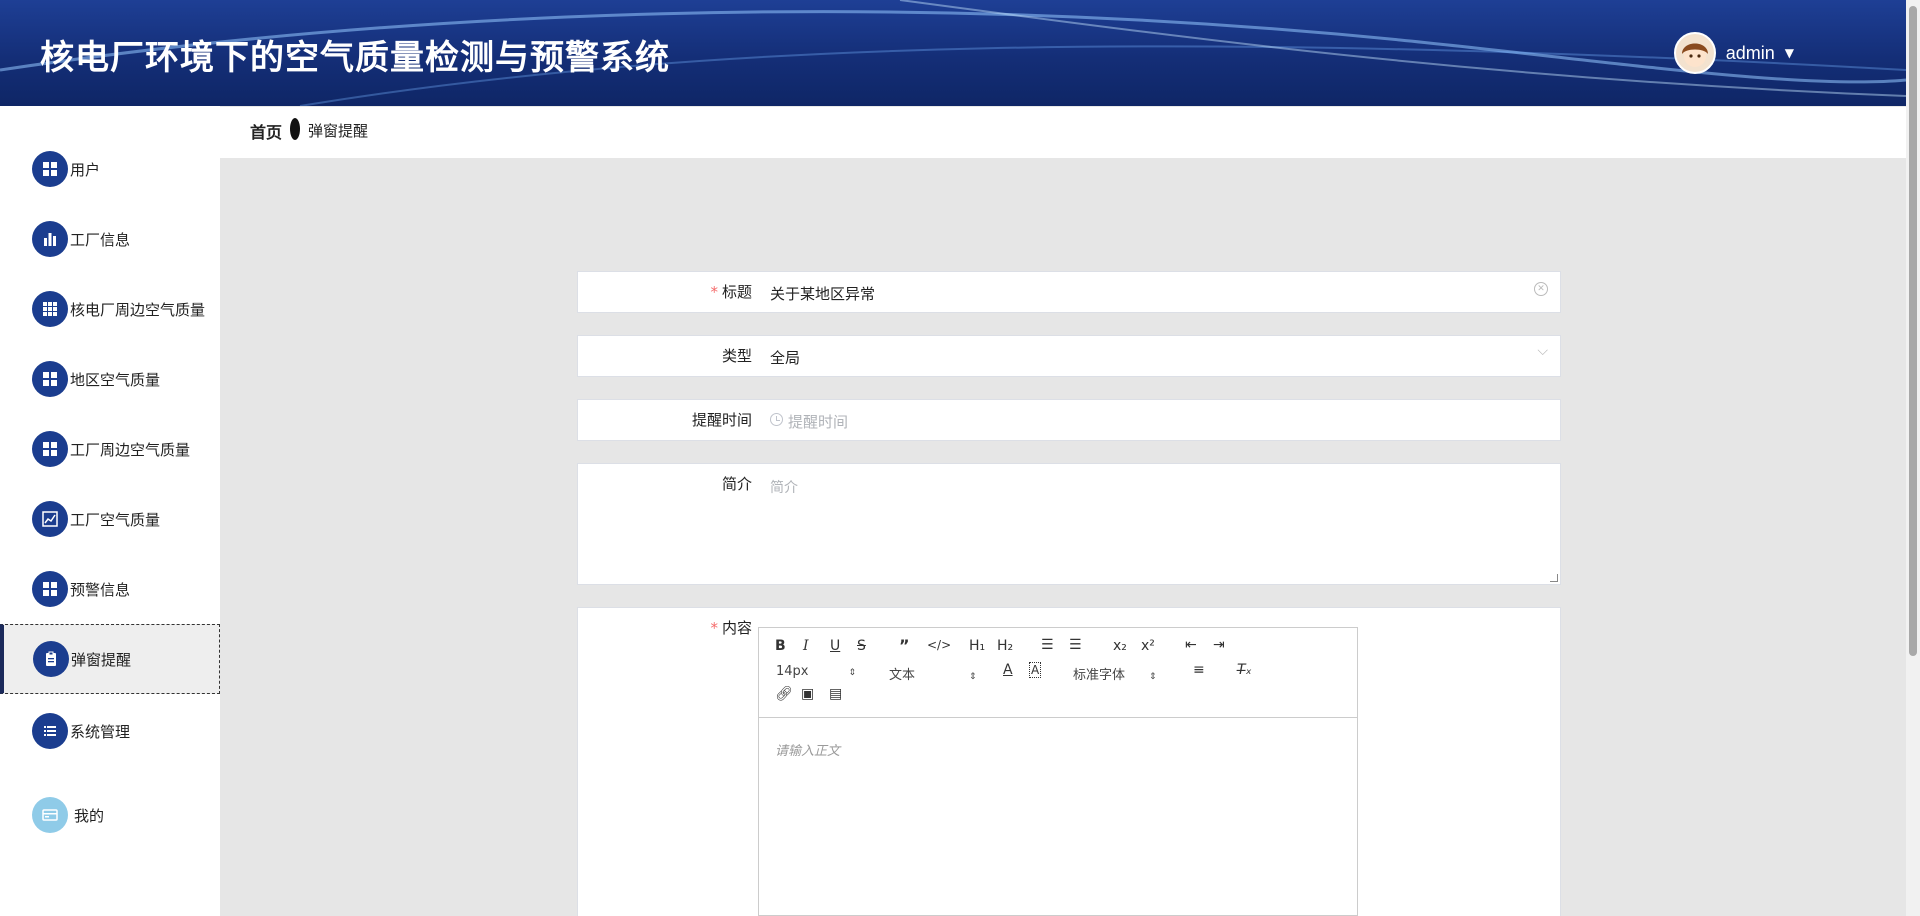  Describe the element at coordinates (736, 356) in the screenshot. I see `type-label: 类型` at that location.